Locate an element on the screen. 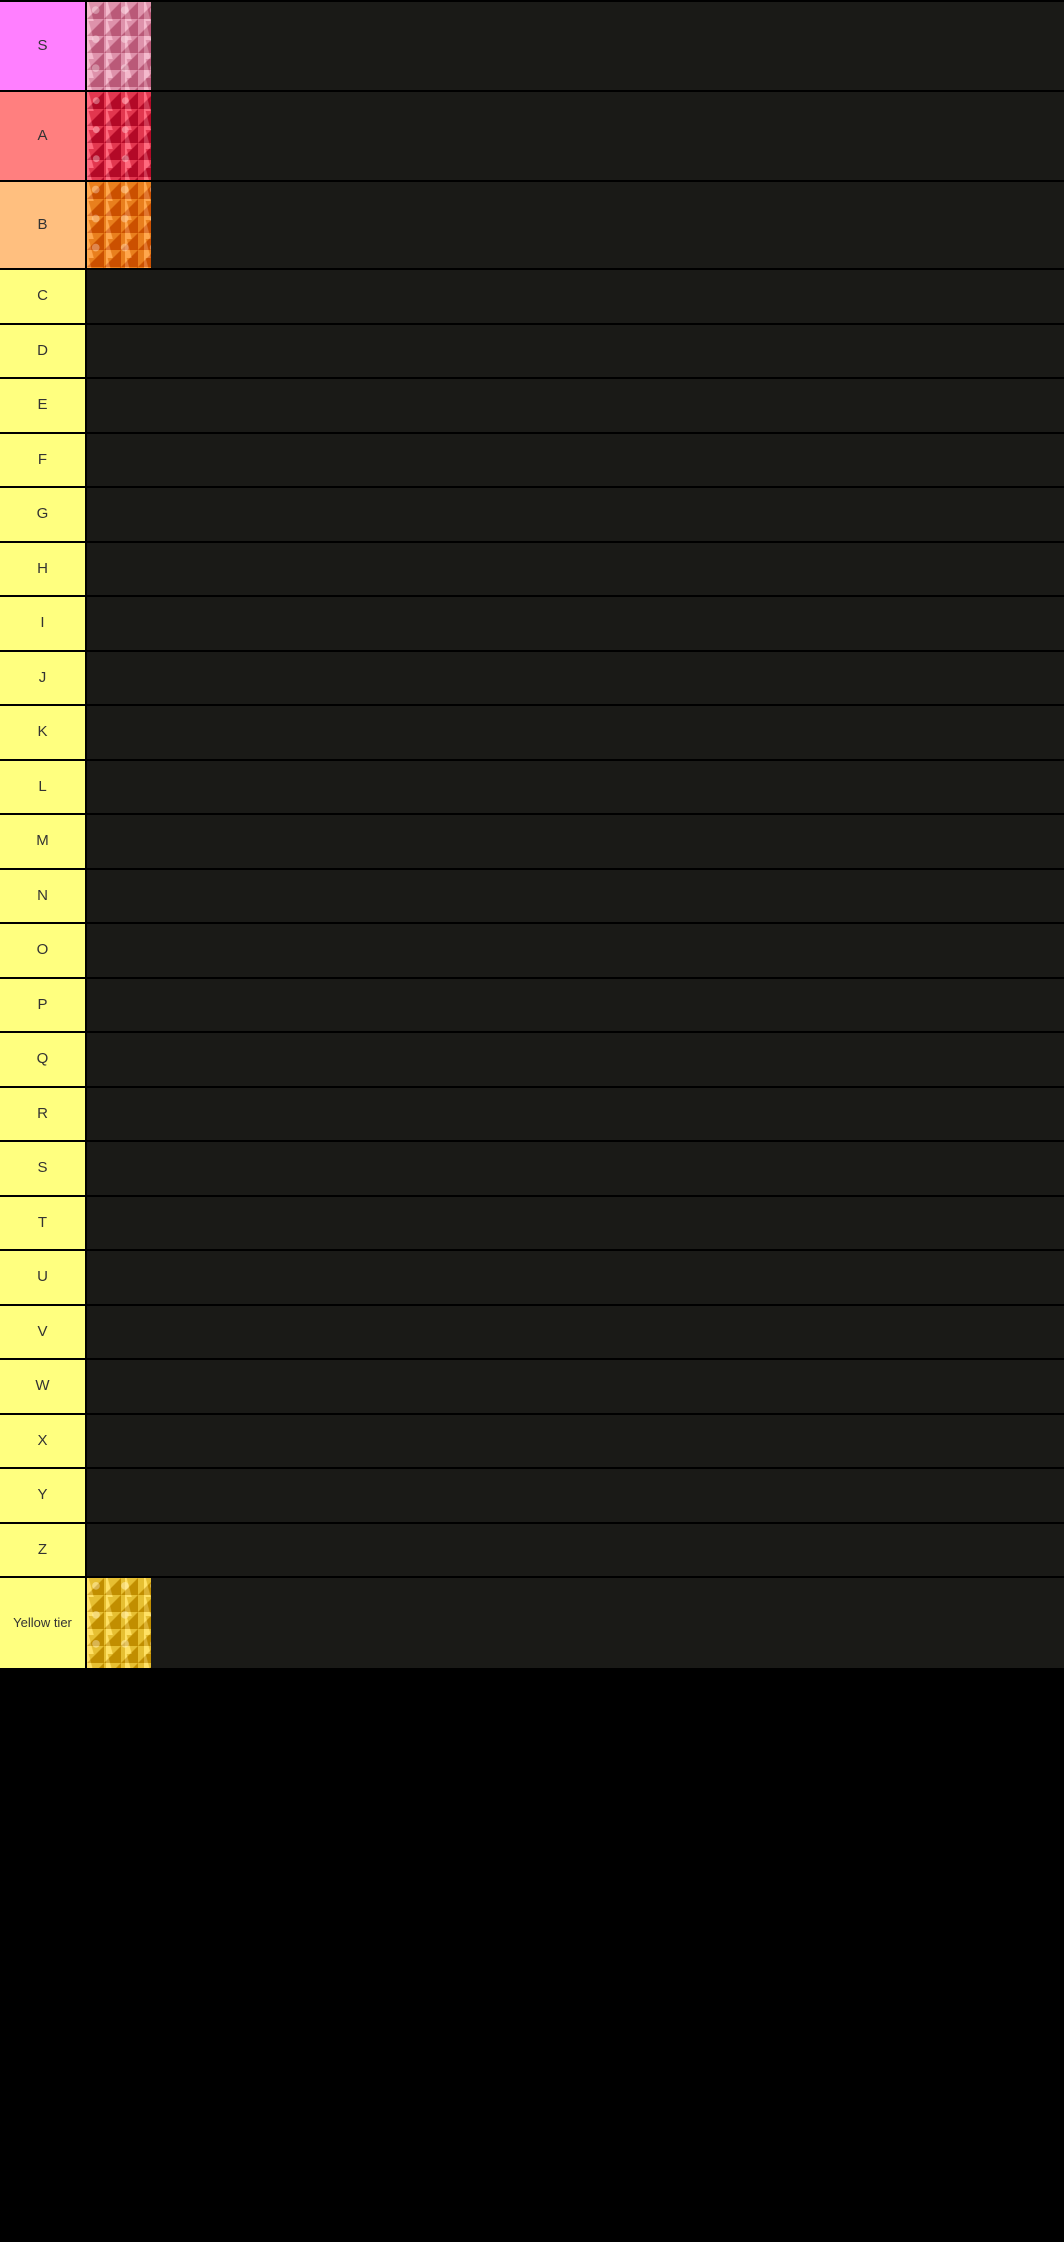  tier-row: Z is located at coordinates (532, 1551).